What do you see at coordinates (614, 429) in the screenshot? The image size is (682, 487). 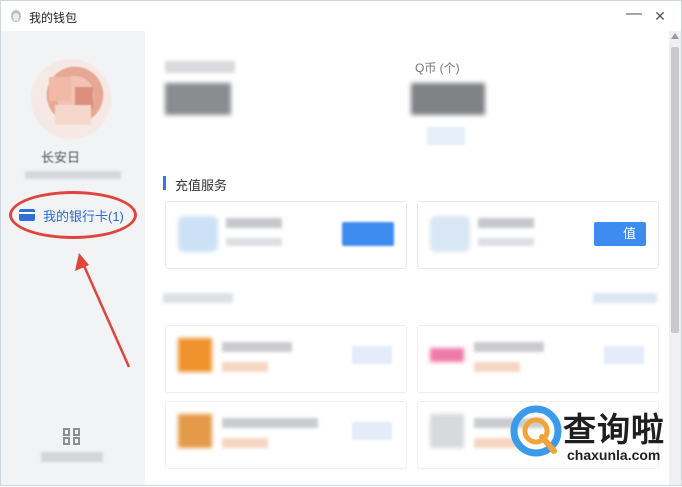 I see `watermark-text: 查询啦` at bounding box center [614, 429].